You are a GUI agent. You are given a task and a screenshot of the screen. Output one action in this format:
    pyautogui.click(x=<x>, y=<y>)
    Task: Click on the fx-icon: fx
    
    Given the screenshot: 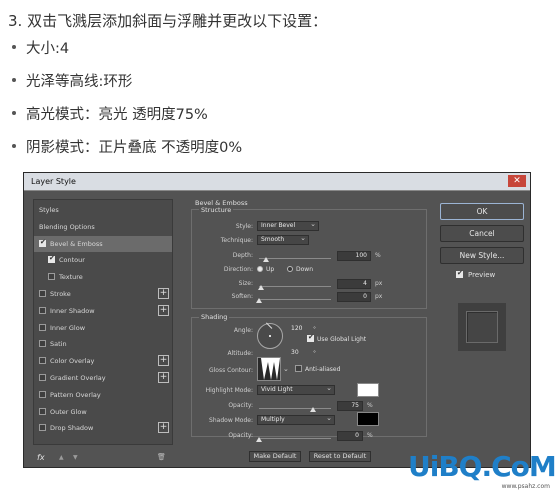 What is the action you would take?
    pyautogui.click(x=41, y=457)
    